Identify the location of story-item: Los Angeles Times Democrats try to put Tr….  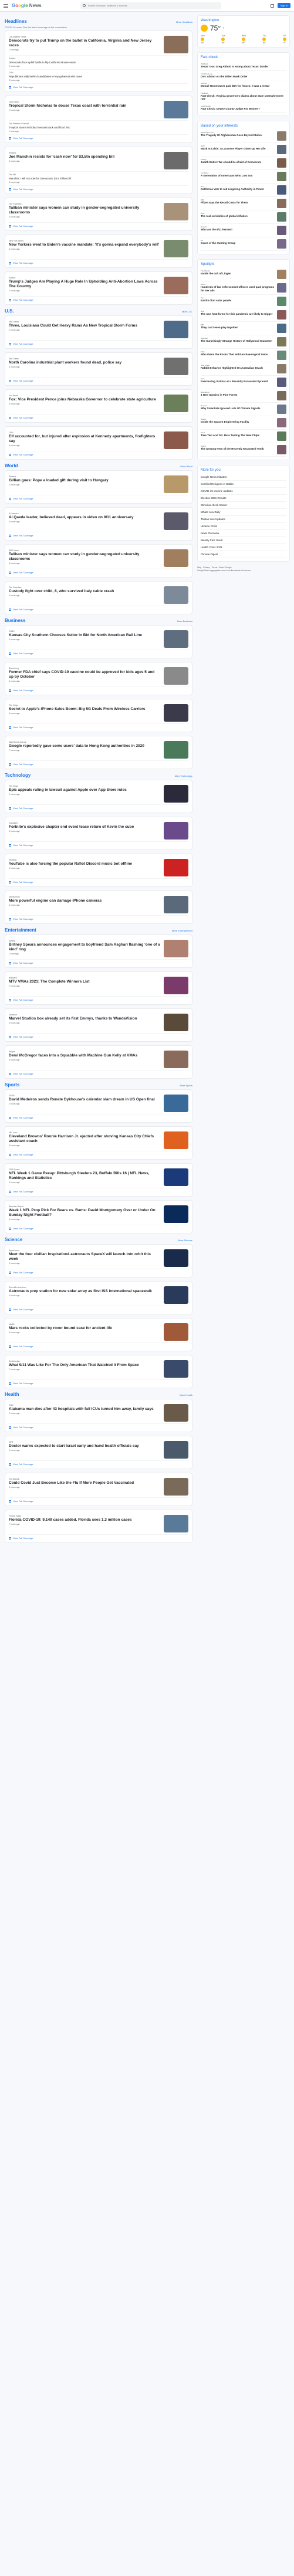
(98, 45).